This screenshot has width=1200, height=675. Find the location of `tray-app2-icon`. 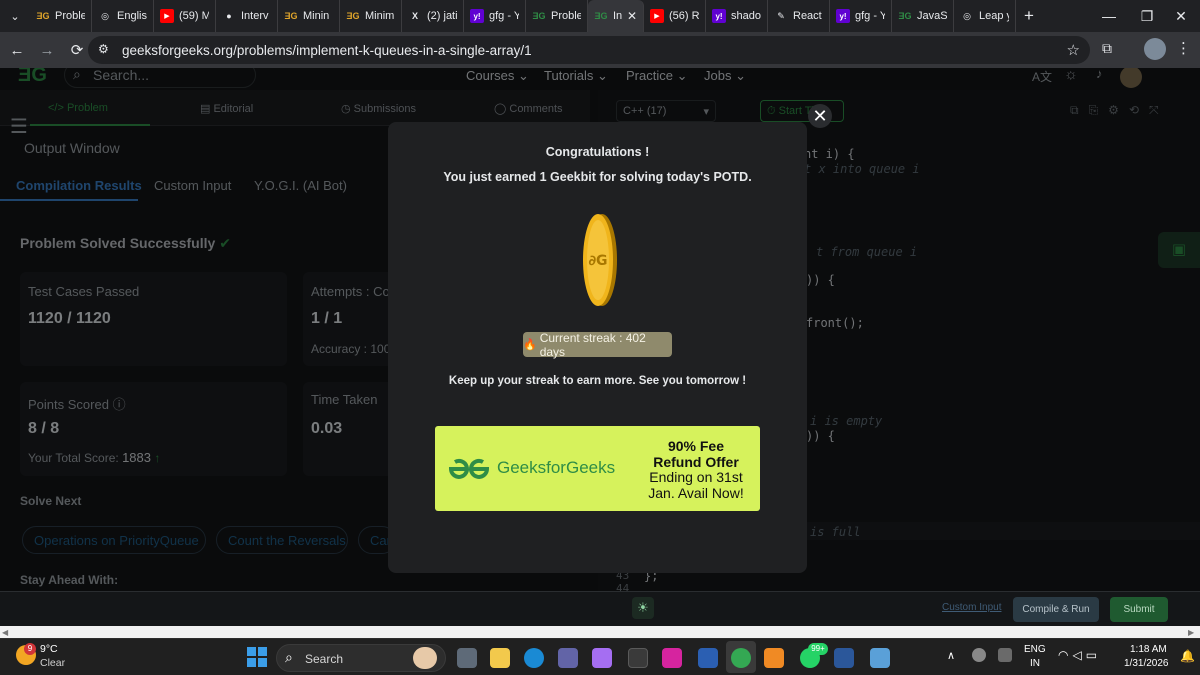

tray-app2-icon is located at coordinates (1005, 655).